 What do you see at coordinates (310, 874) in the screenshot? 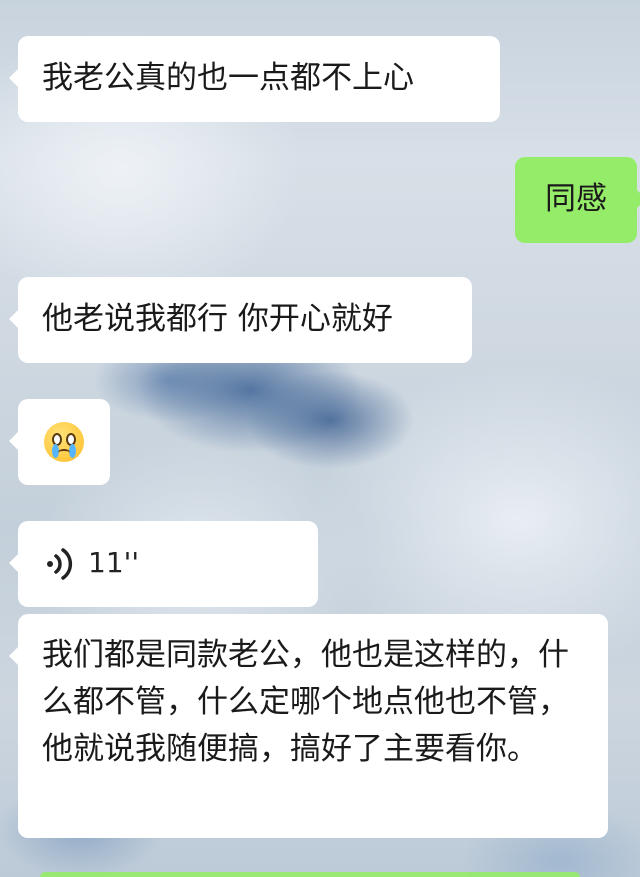
I see `next-outgoing-bubble-edge` at bounding box center [310, 874].